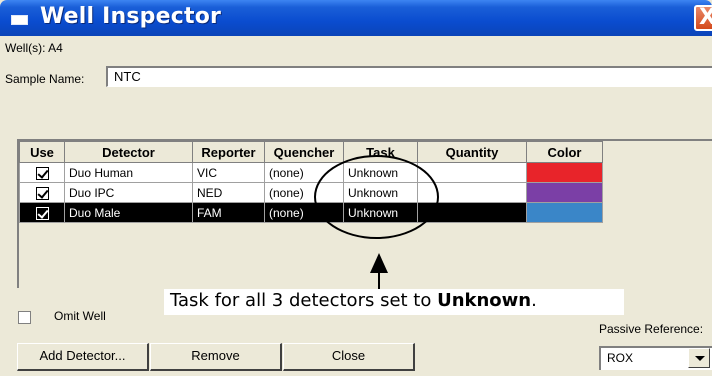 The width and height of the screenshot is (712, 376). I want to click on reporter-cell: NED, so click(228, 192).